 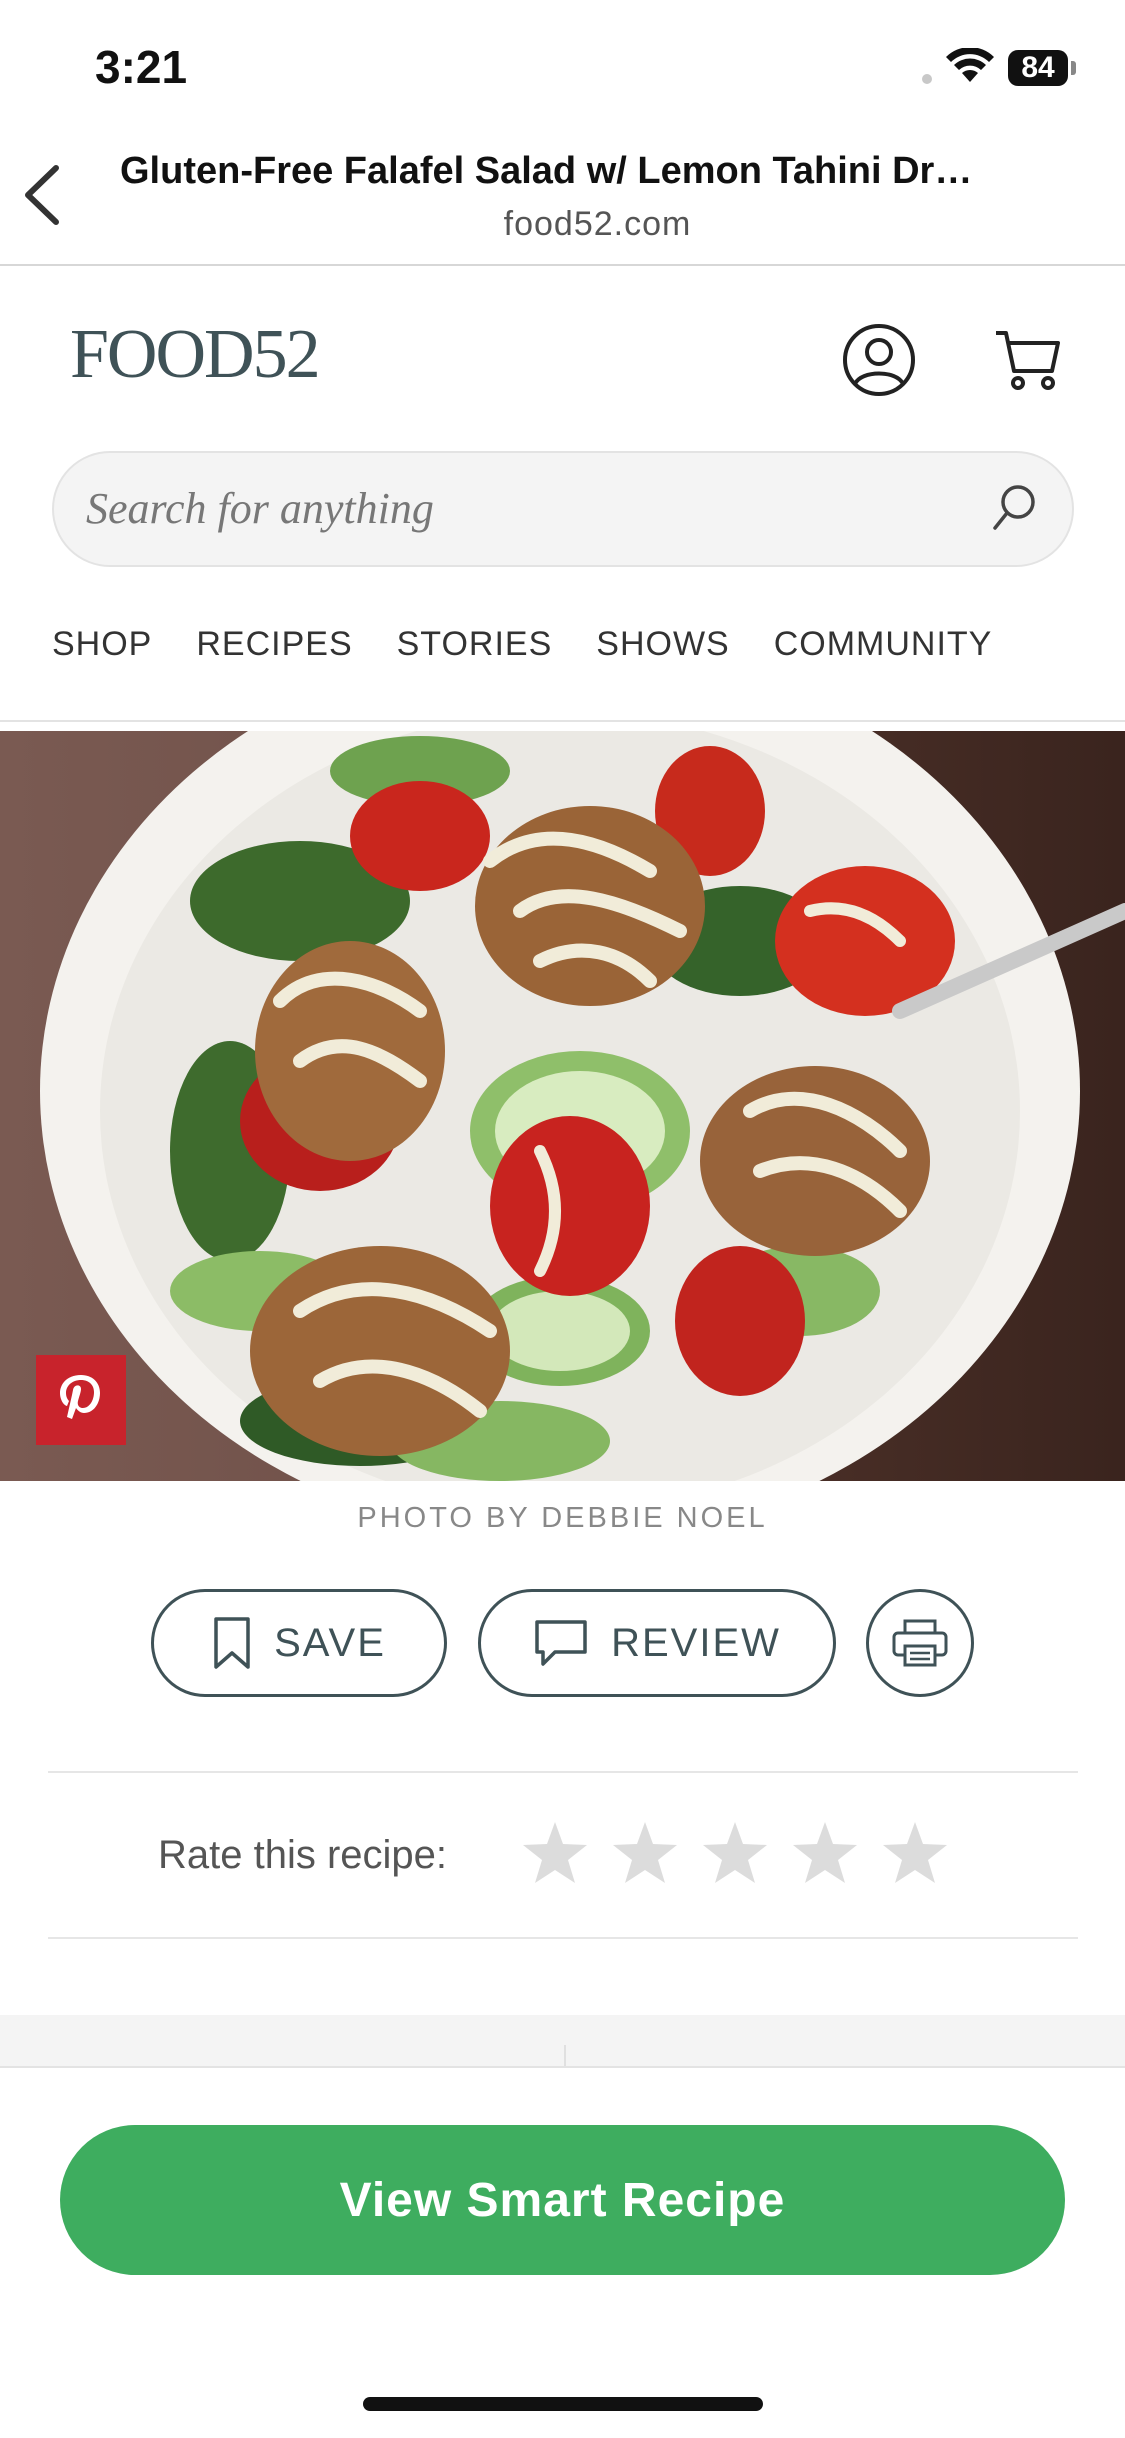 I want to click on print-button, so click(x=920, y=1643).